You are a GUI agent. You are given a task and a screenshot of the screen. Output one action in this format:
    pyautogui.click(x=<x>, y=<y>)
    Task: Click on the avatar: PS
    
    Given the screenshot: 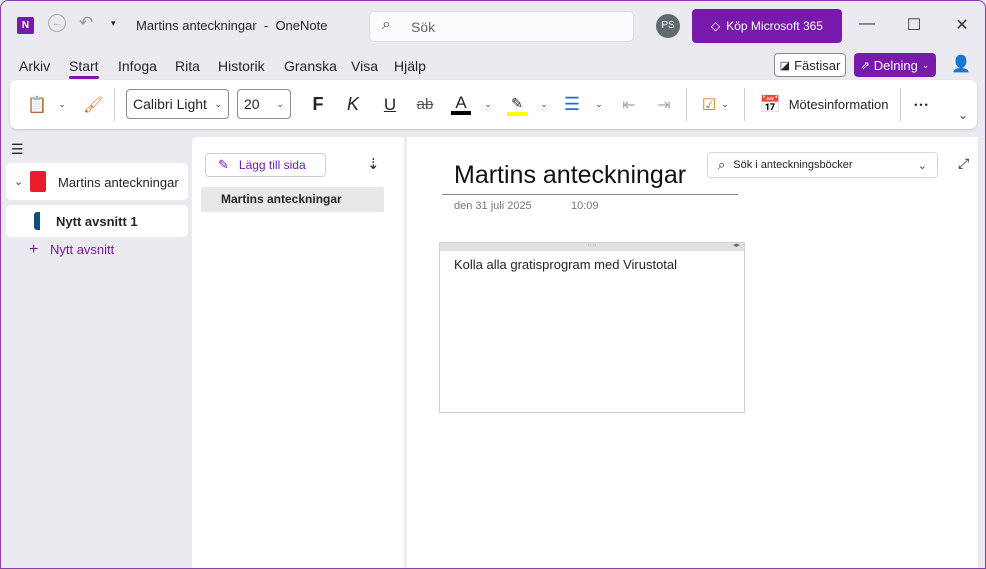 What is the action you would take?
    pyautogui.click(x=668, y=26)
    